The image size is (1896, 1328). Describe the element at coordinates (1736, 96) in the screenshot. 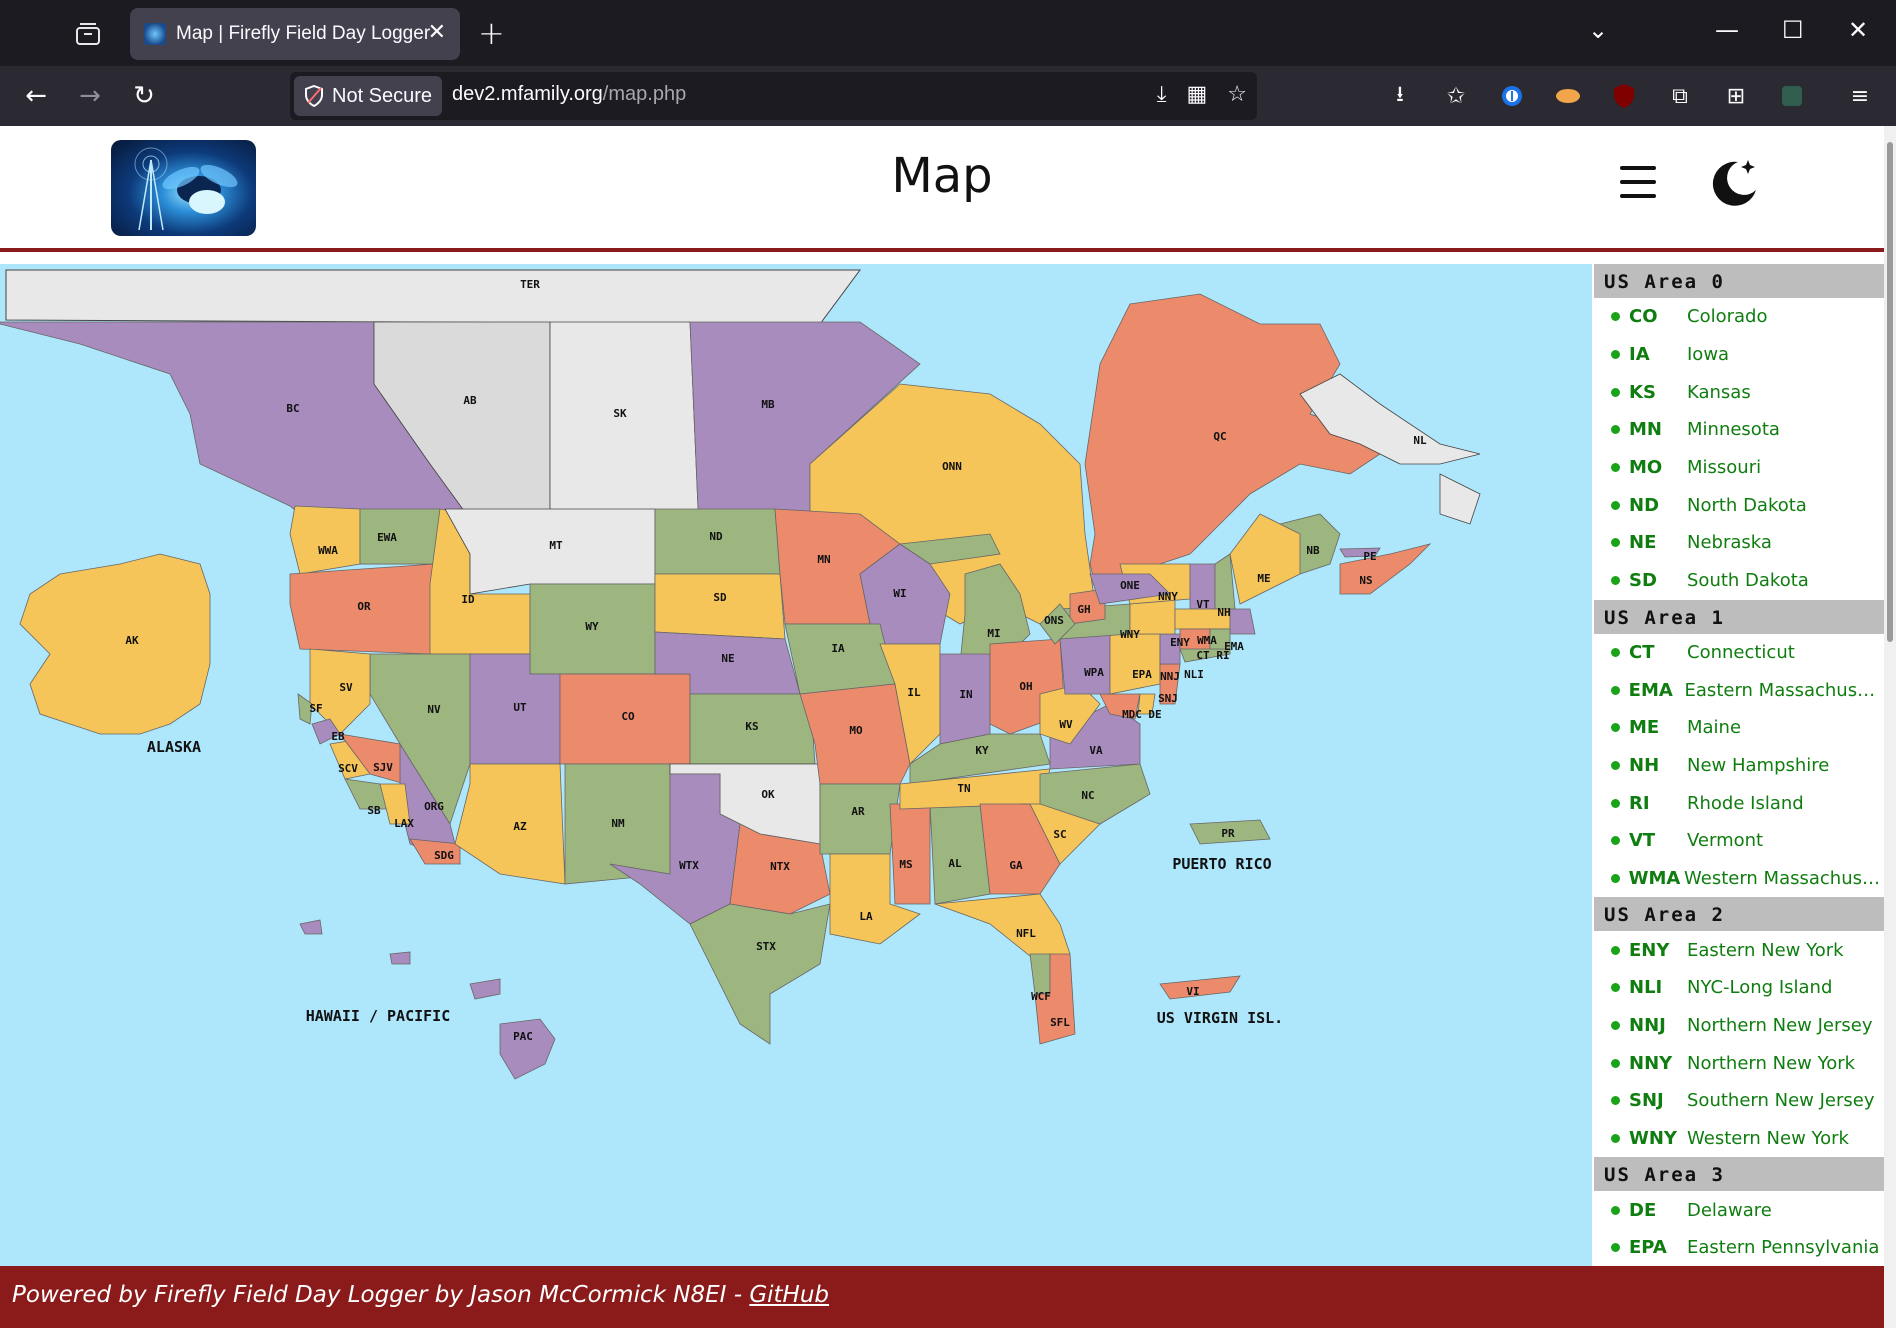

I see `apps-grid-icon: ⊞` at that location.